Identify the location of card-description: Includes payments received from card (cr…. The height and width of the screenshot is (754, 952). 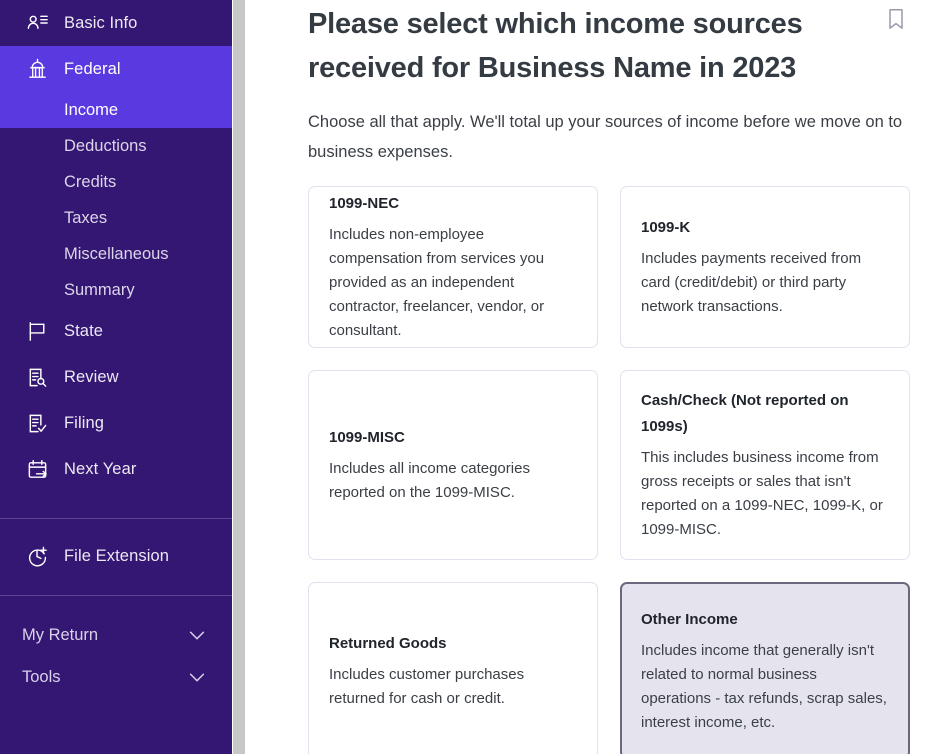
(751, 282).